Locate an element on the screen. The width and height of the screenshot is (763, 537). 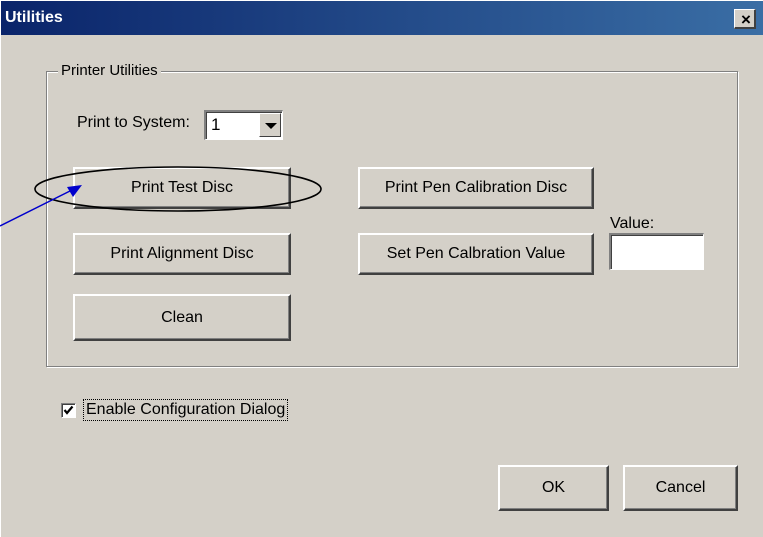
close-button: × is located at coordinates (745, 19).